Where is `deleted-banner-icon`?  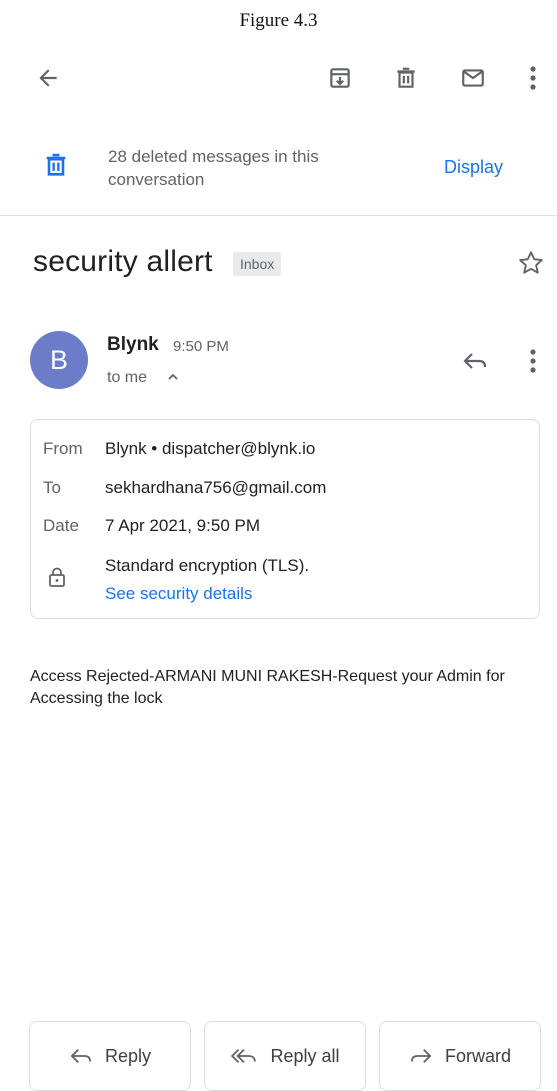 deleted-banner-icon is located at coordinates (56, 165).